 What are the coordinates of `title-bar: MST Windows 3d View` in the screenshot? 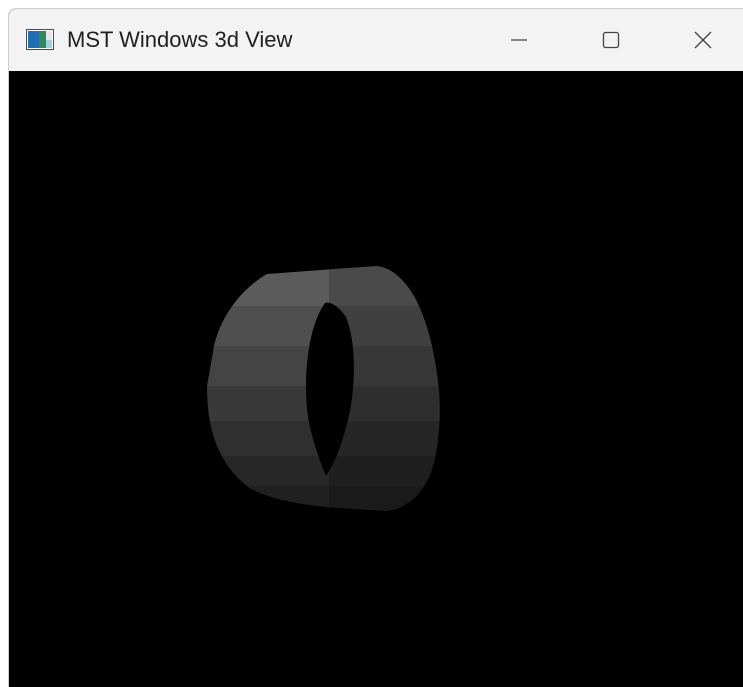 It's located at (376, 40).